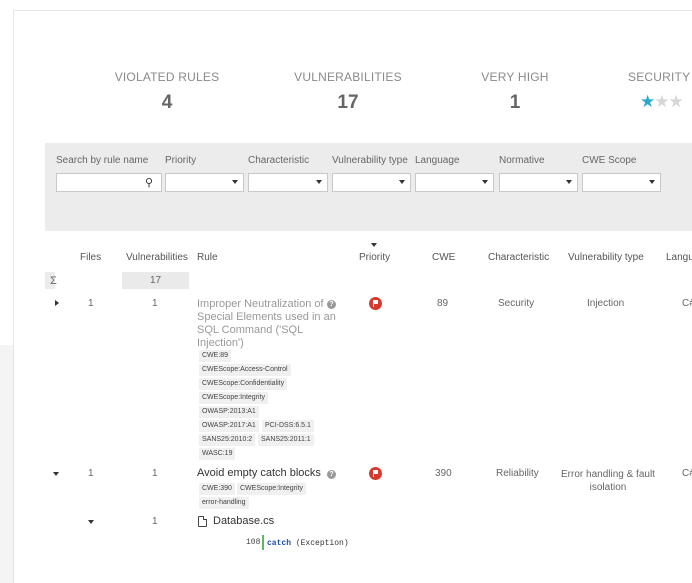 Image resolution: width=692 pixels, height=583 pixels. Describe the element at coordinates (157, 257) in the screenshot. I see `column-header-vulnerabilities: Vulnerabilities` at that location.